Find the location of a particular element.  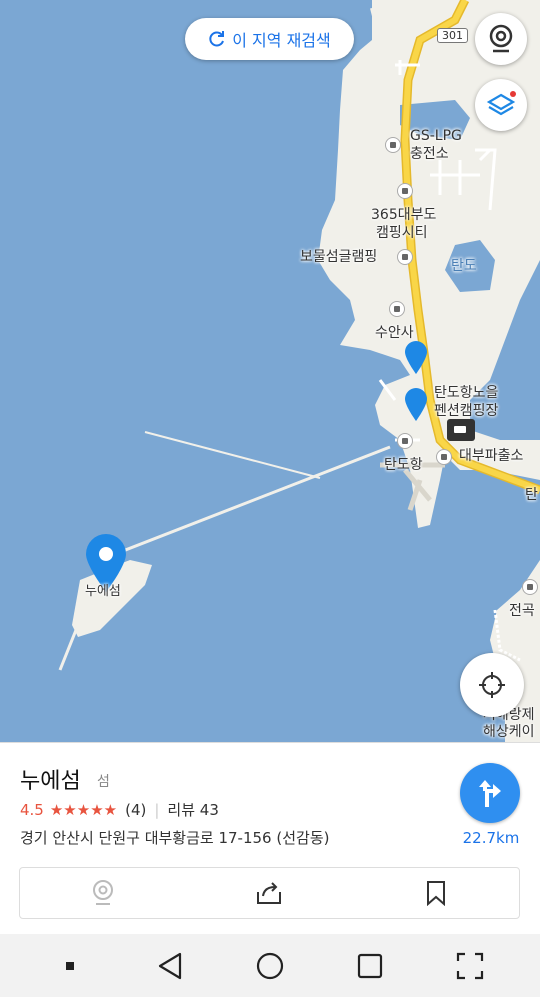

nav-recents-button is located at coordinates (370, 966).